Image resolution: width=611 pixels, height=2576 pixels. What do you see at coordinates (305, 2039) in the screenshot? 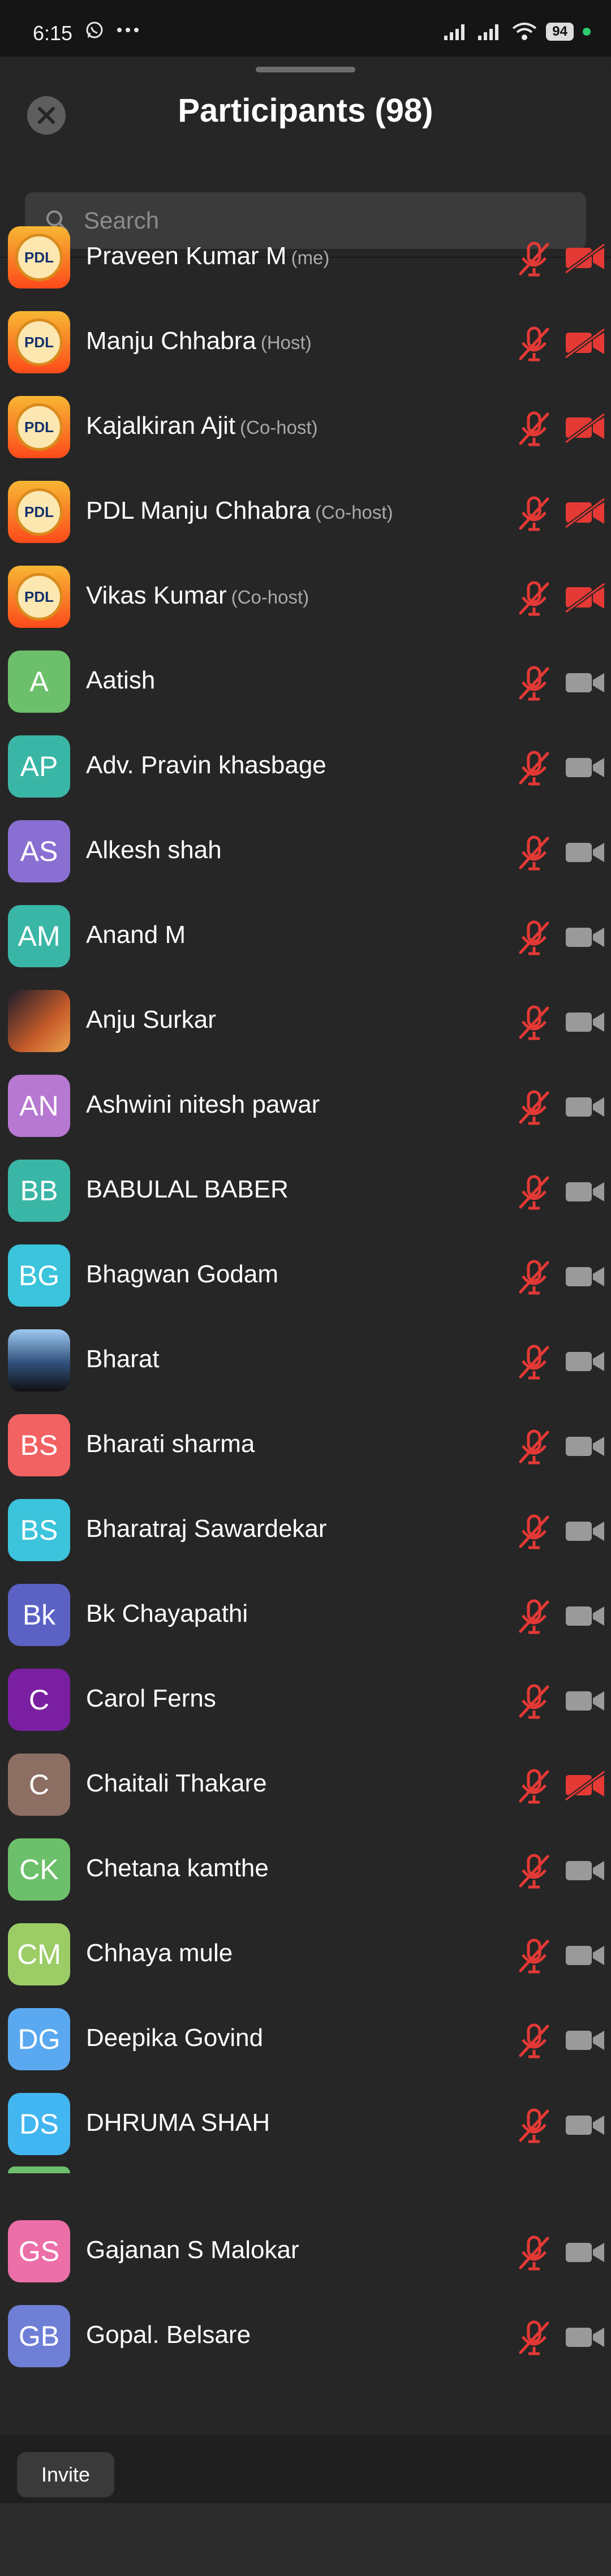
I see `participant-row: DG Deepika Govind` at bounding box center [305, 2039].